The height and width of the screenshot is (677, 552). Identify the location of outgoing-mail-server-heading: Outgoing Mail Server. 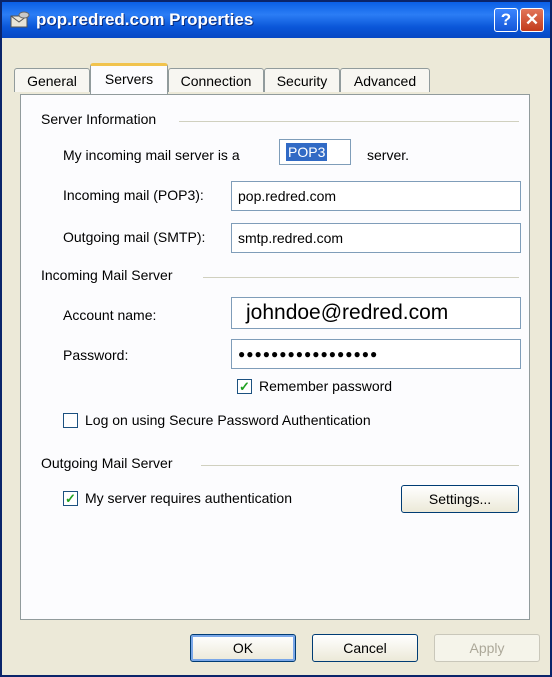
(107, 463).